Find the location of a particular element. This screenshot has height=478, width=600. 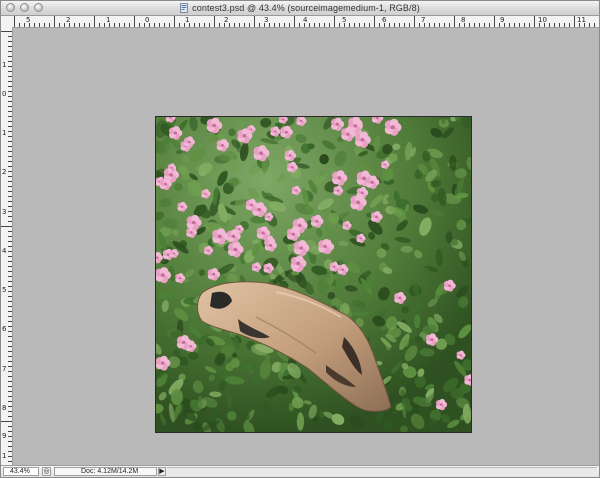

ruler-label: 11 is located at coordinates (581, 20).